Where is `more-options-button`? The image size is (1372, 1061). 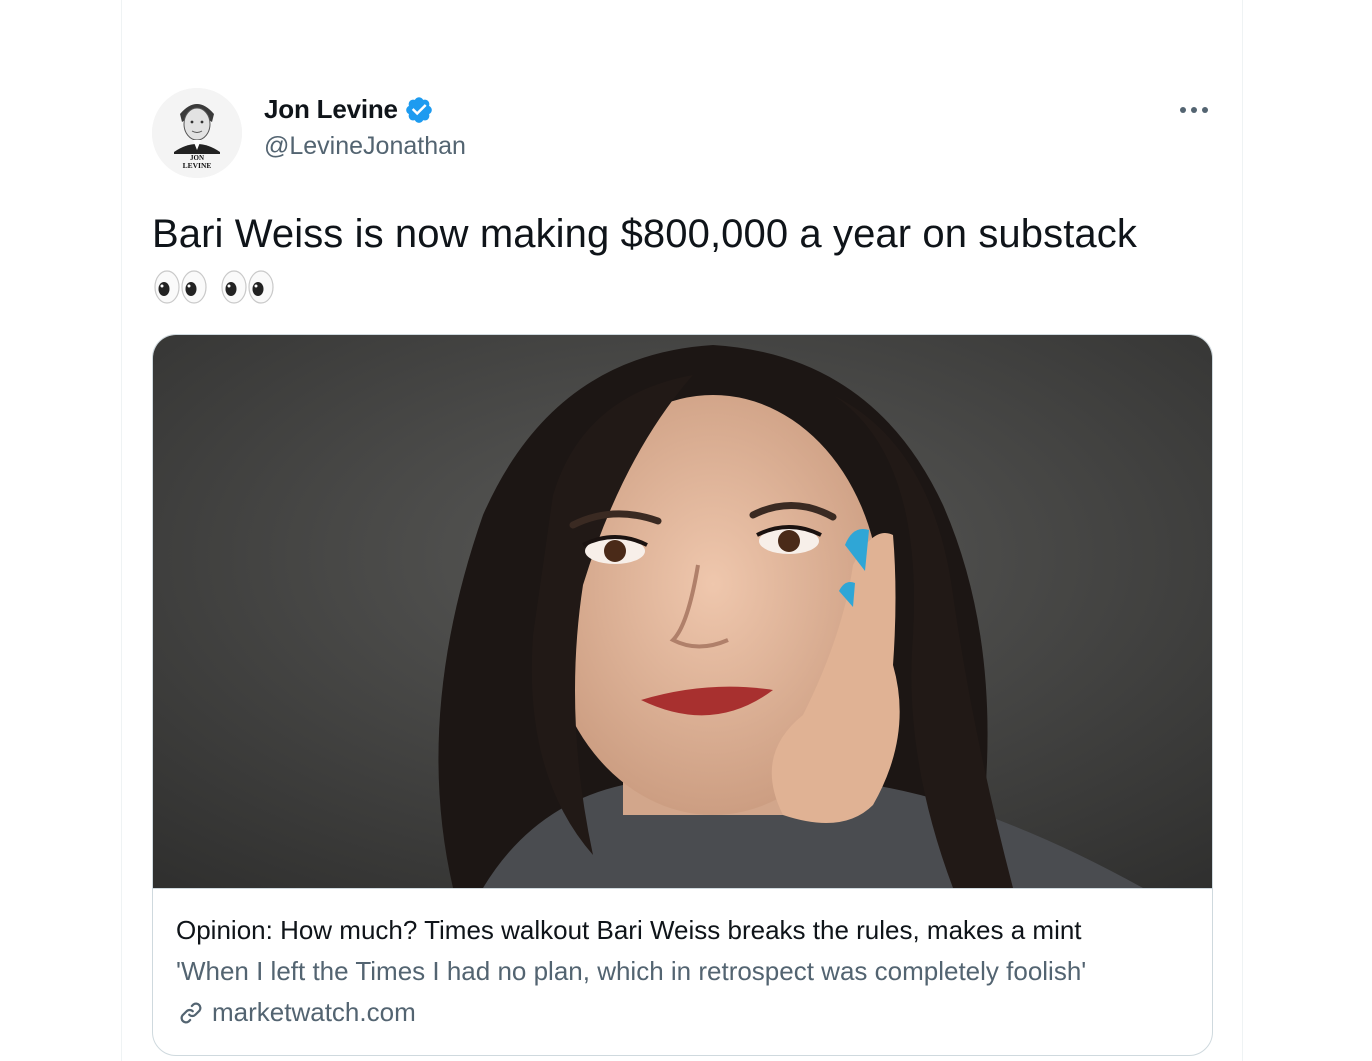
more-options-button is located at coordinates (1194, 110).